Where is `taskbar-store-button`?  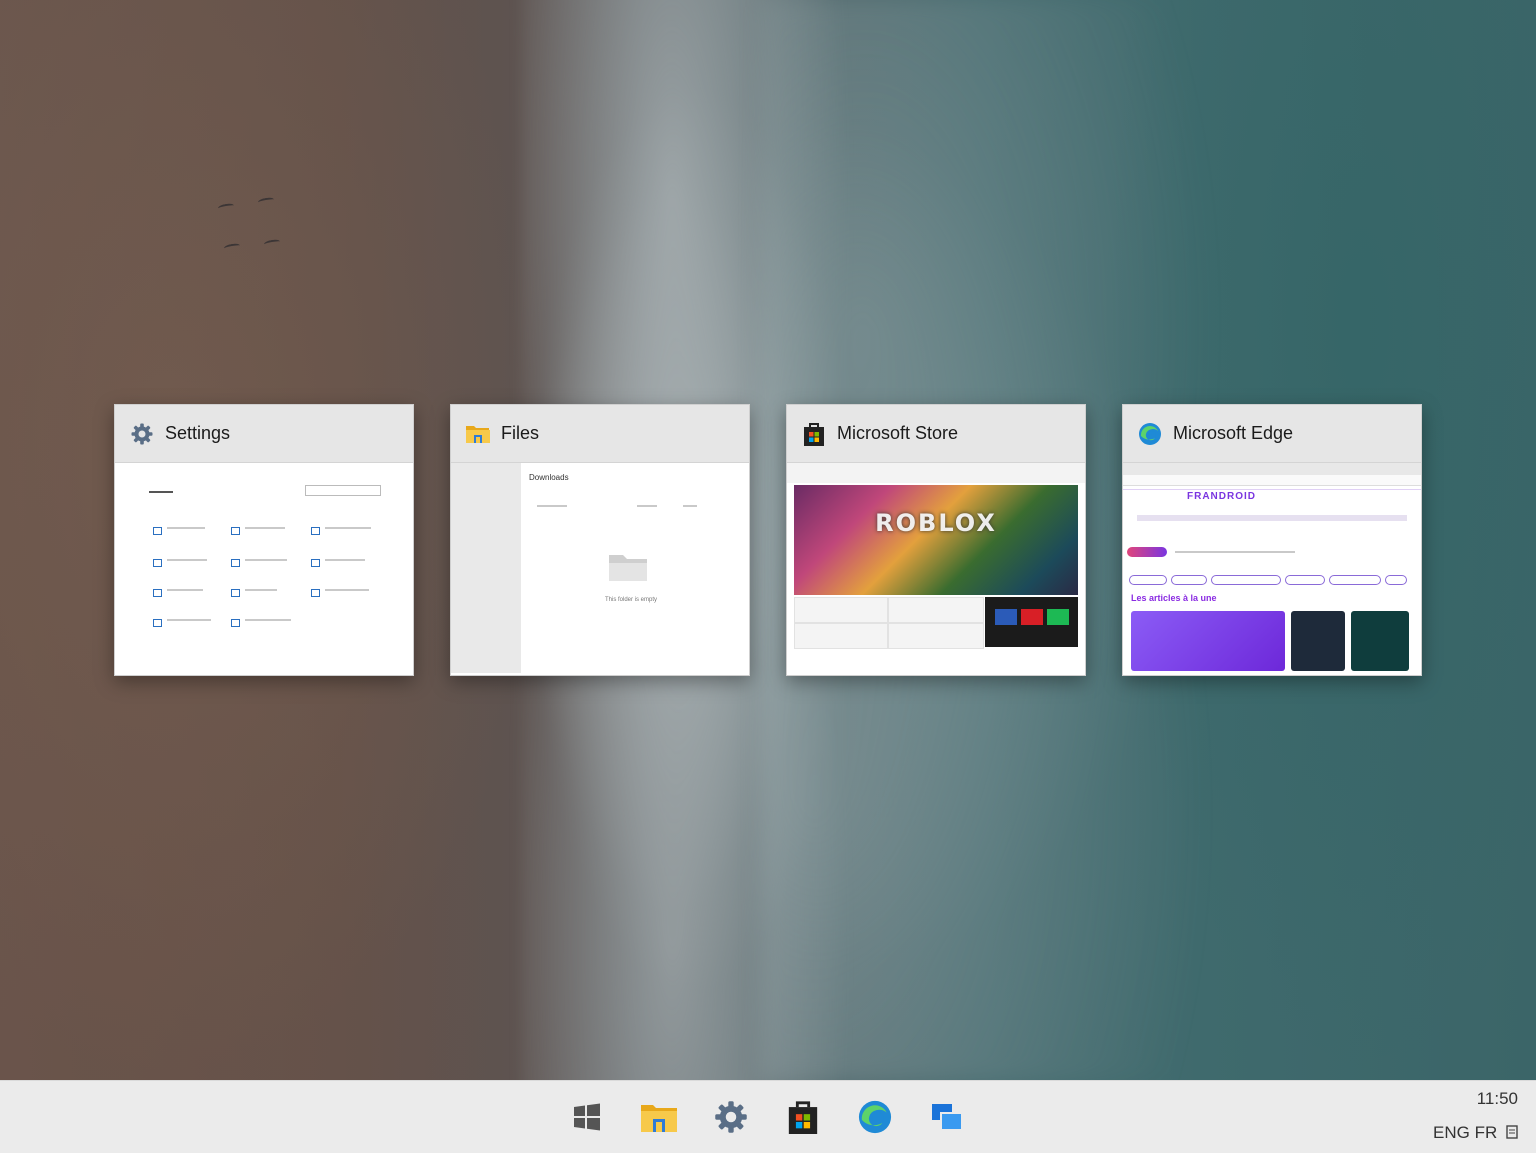 taskbar-store-button is located at coordinates (803, 1117).